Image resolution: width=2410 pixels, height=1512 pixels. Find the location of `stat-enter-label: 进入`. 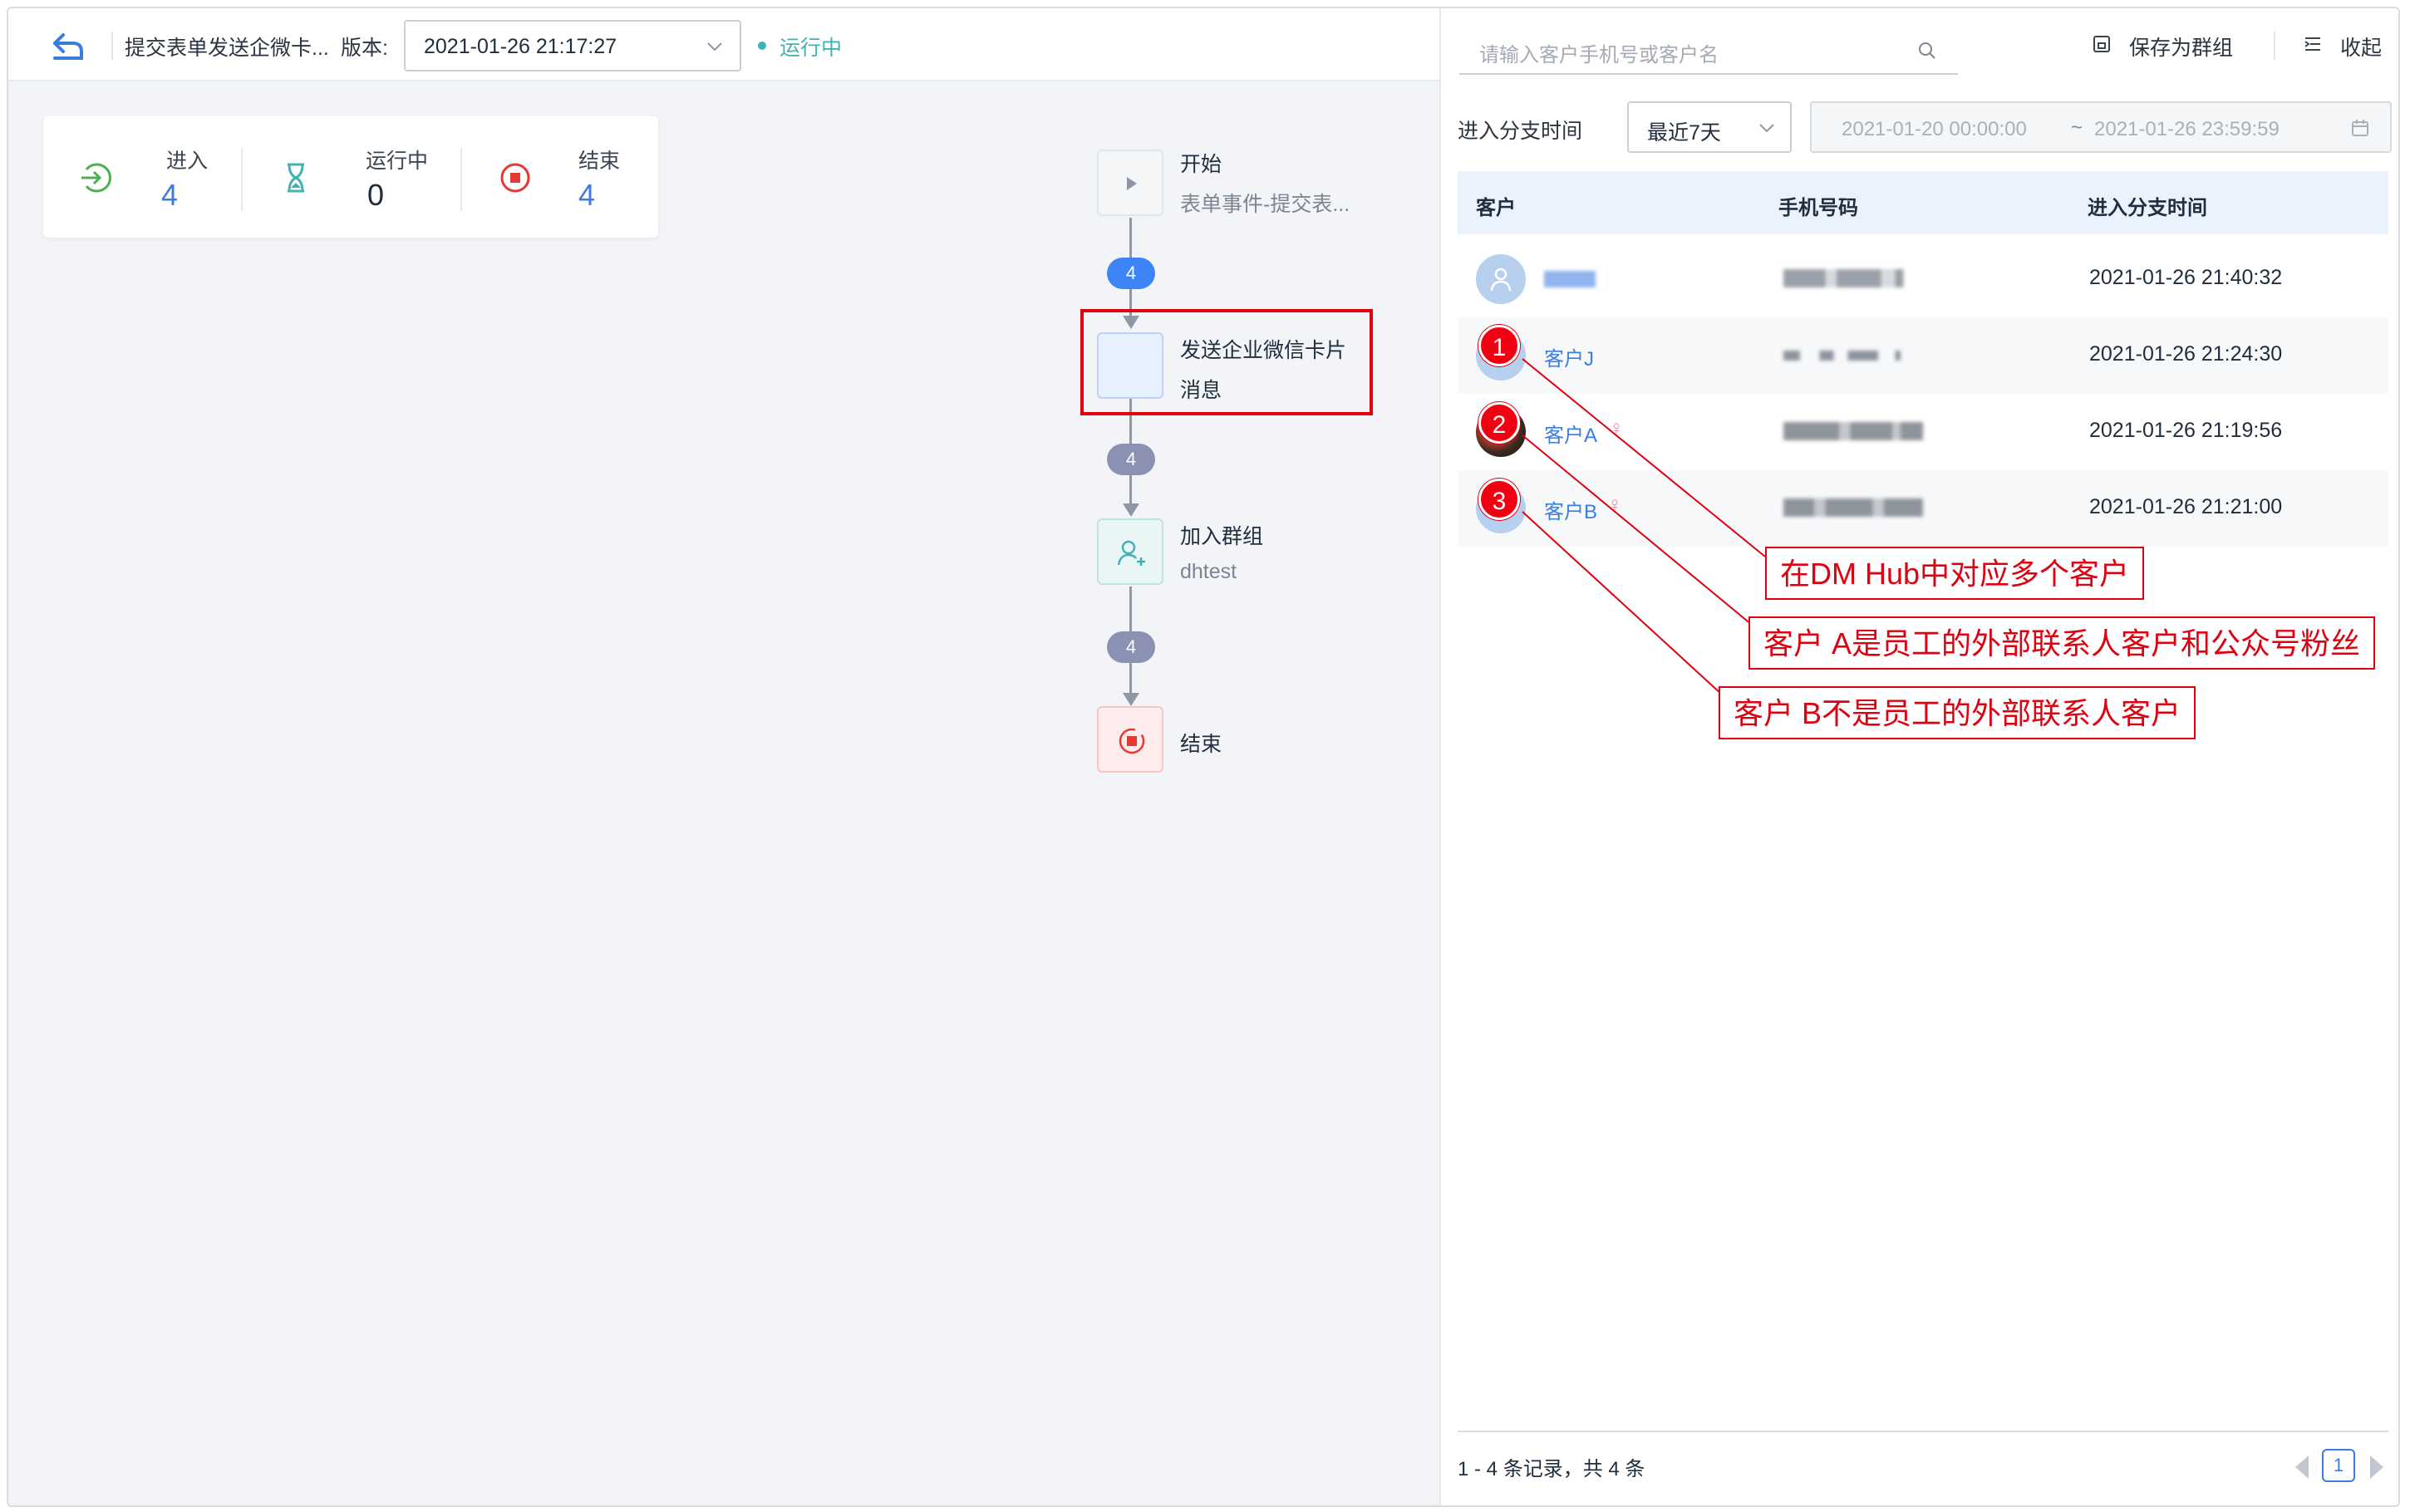

stat-enter-label: 进入 is located at coordinates (187, 161).